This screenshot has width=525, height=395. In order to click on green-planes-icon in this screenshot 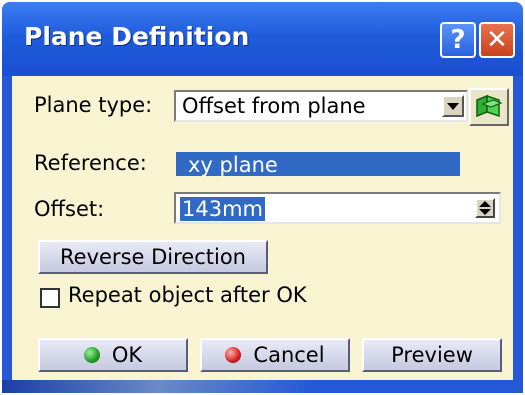, I will do `click(489, 106)`.